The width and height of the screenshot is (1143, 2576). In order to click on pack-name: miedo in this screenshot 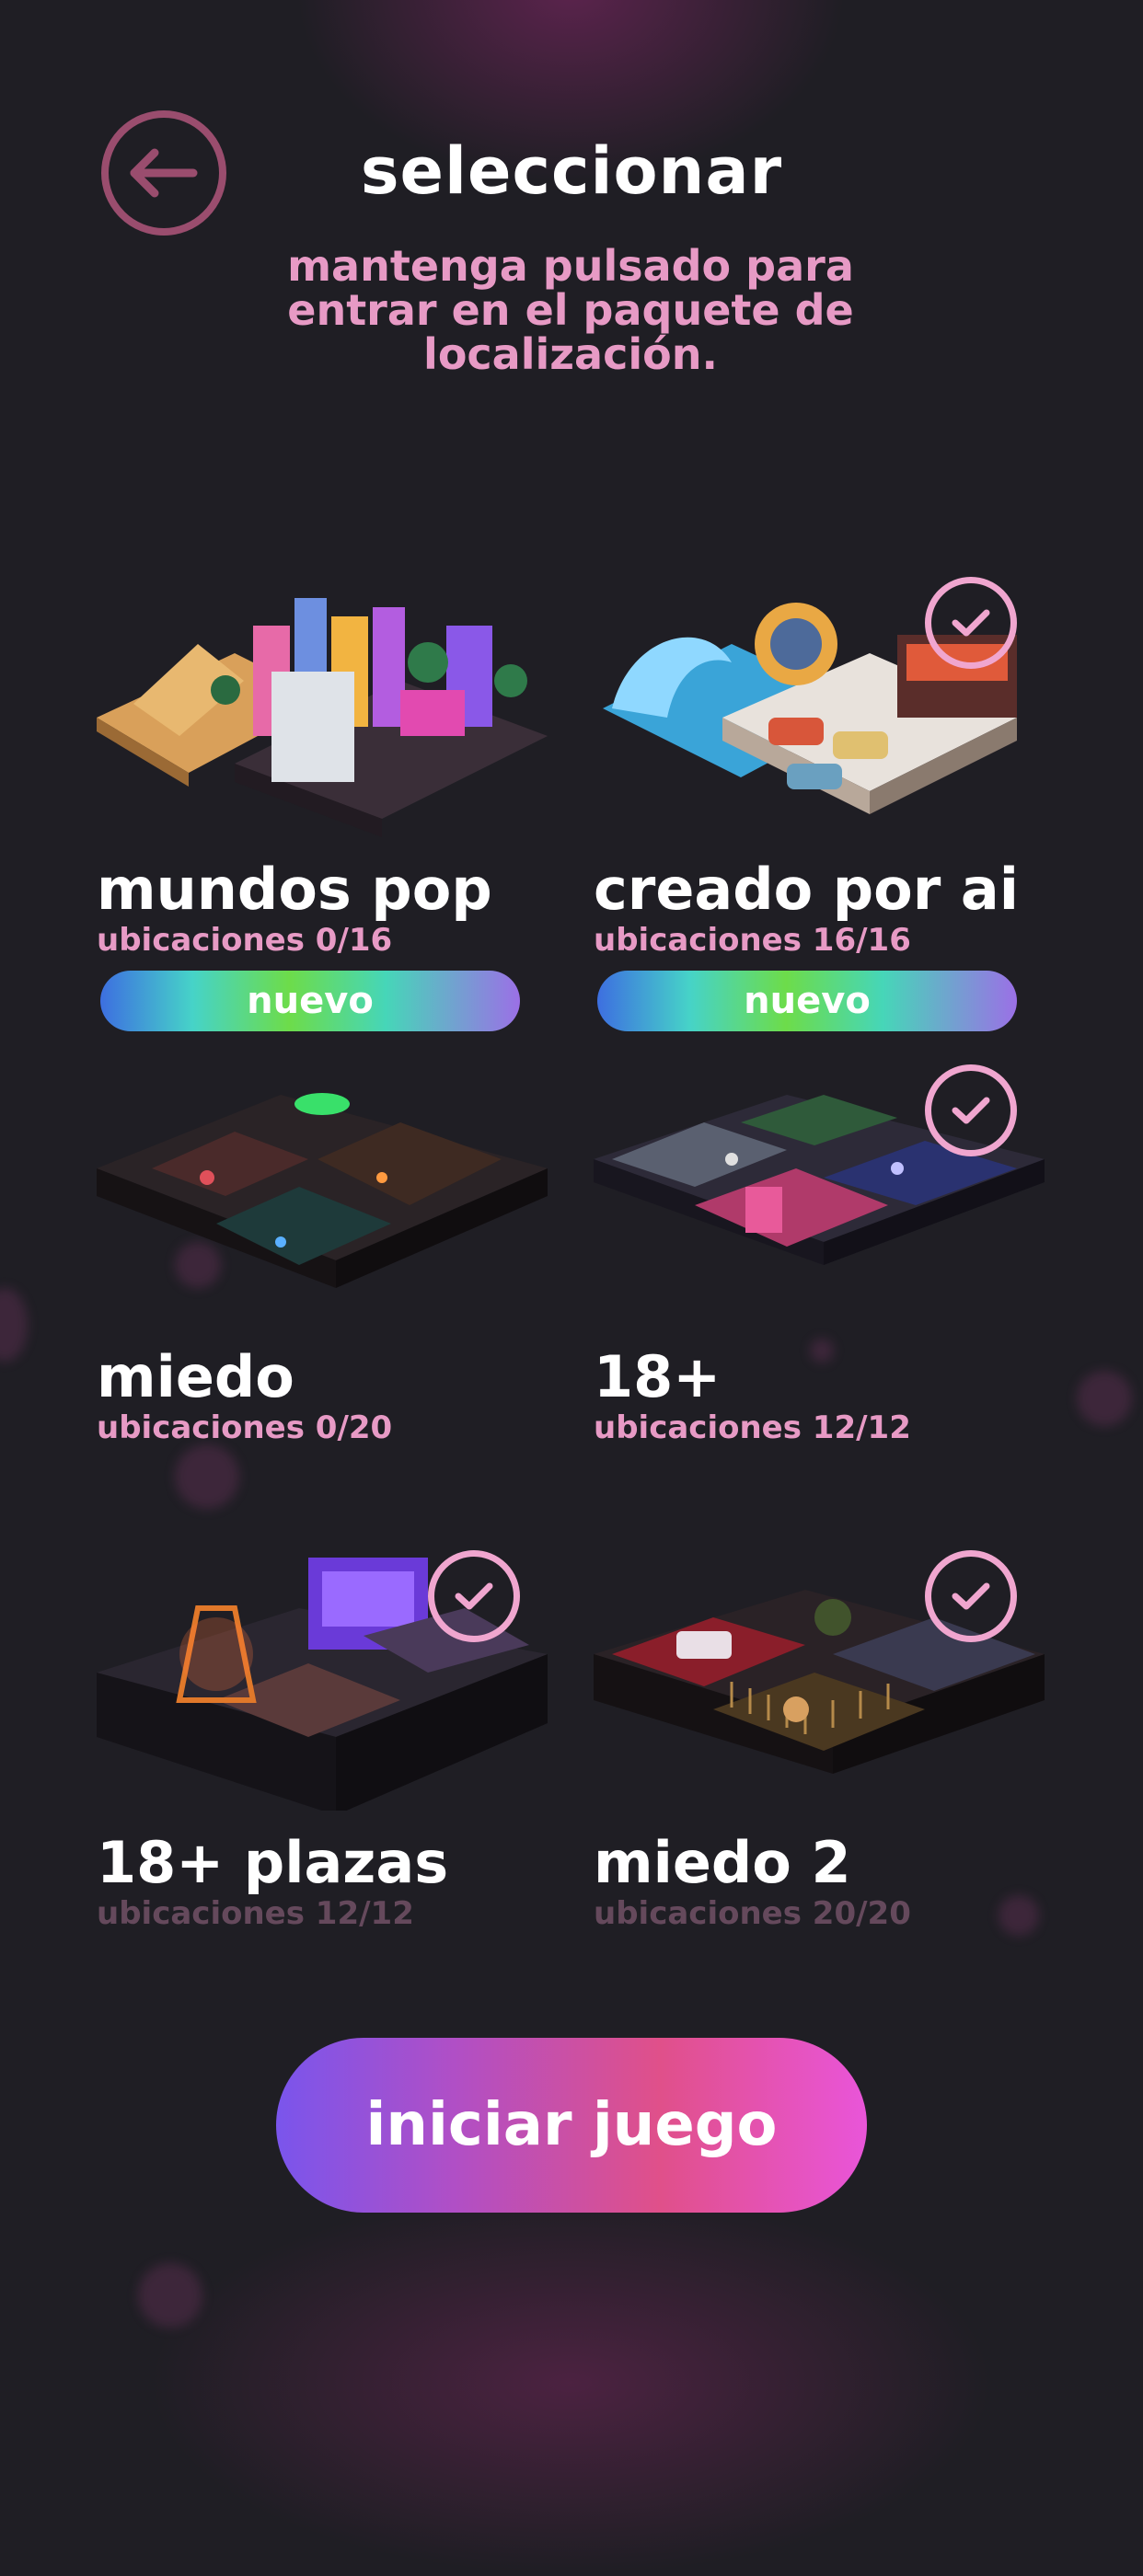, I will do `click(195, 1376)`.